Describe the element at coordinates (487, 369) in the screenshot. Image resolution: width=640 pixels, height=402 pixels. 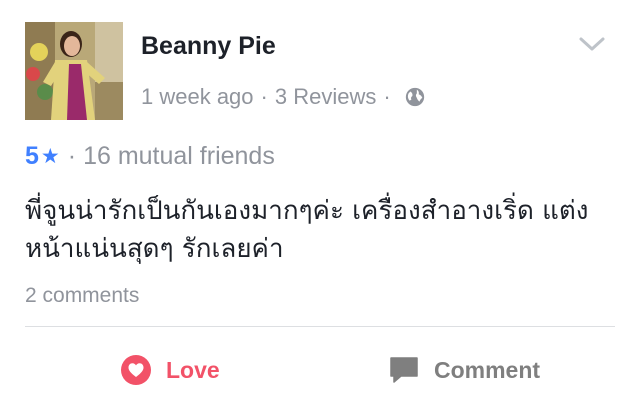
I see `comment-label: Comment` at that location.